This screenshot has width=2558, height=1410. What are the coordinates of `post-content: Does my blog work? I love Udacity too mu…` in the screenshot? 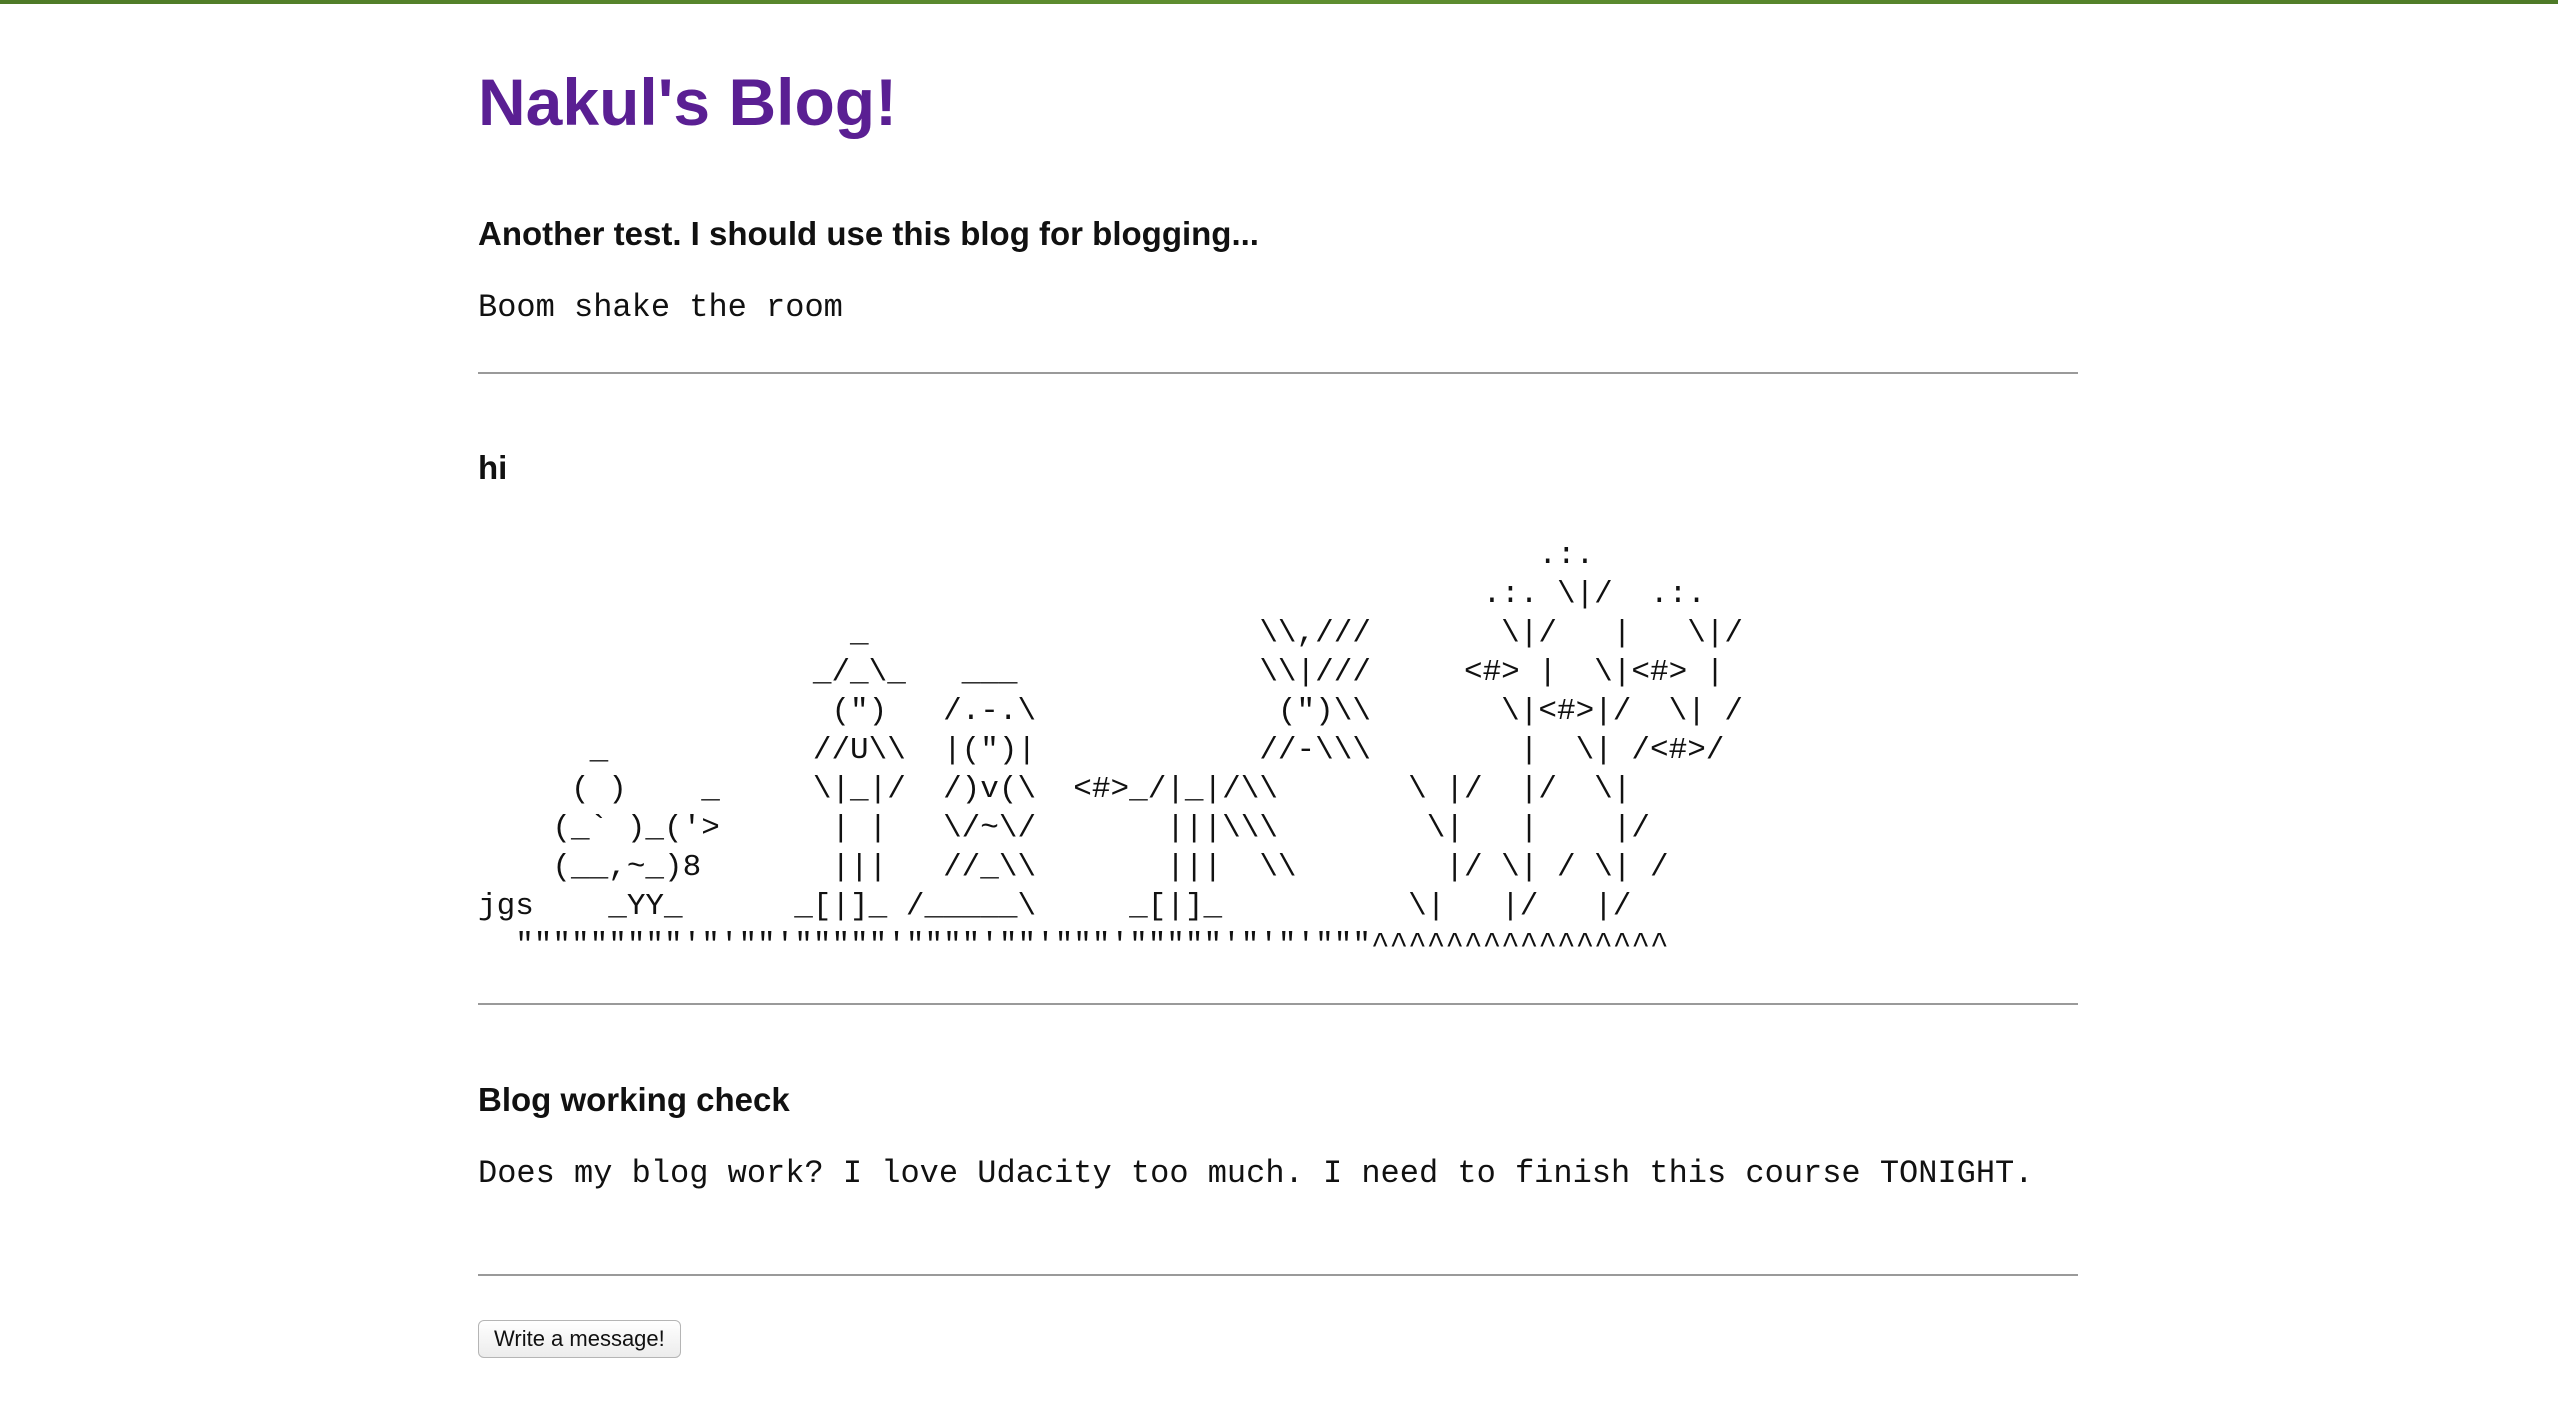 It's located at (1256, 1173).